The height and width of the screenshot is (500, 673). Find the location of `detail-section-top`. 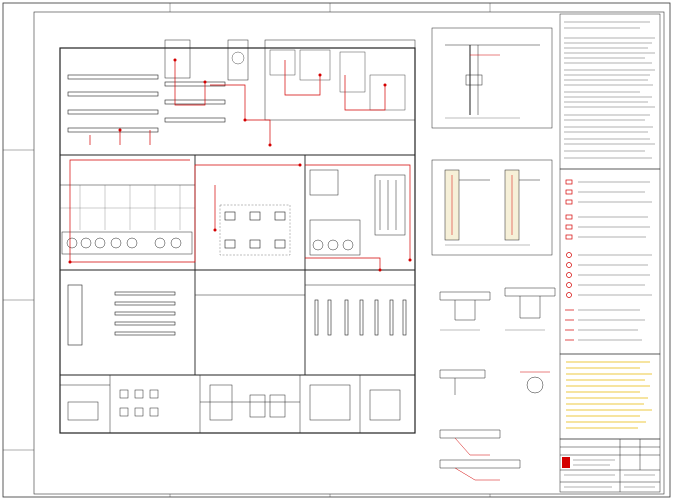

detail-section-top is located at coordinates (492, 78).